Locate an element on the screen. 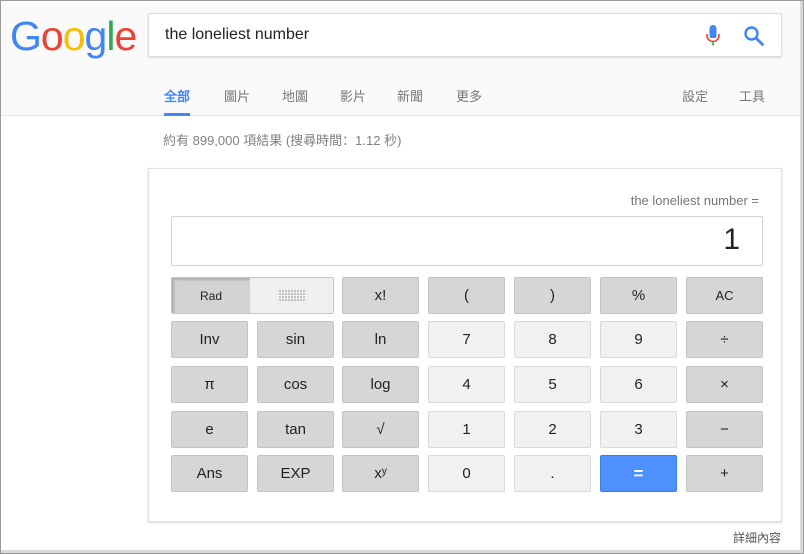 The image size is (804, 554). tab-all: 全部 is located at coordinates (177, 101).